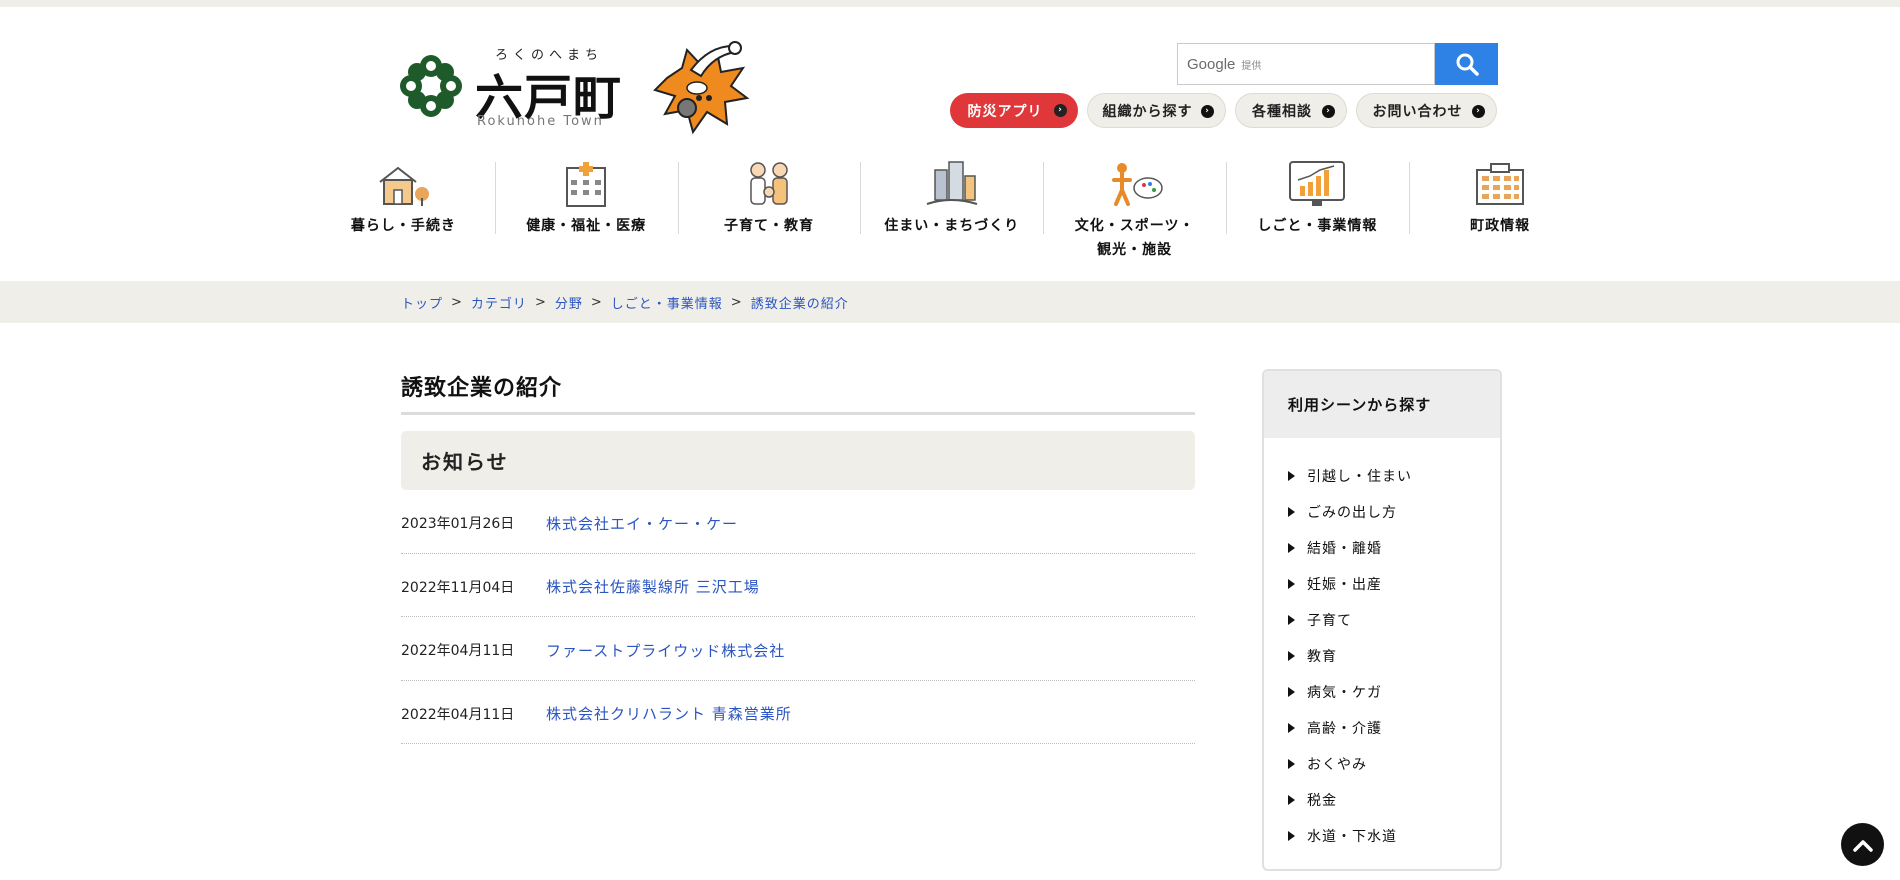 The image size is (1900, 880). I want to click on gnav-label: 健康・福祉・医療, so click(586, 226).